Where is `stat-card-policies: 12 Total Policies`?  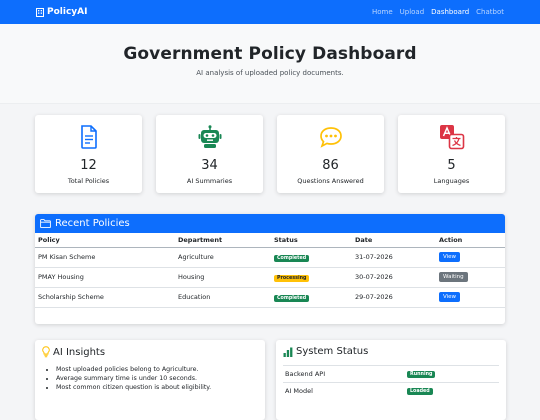
stat-card-policies: 12 Total Policies is located at coordinates (88, 154).